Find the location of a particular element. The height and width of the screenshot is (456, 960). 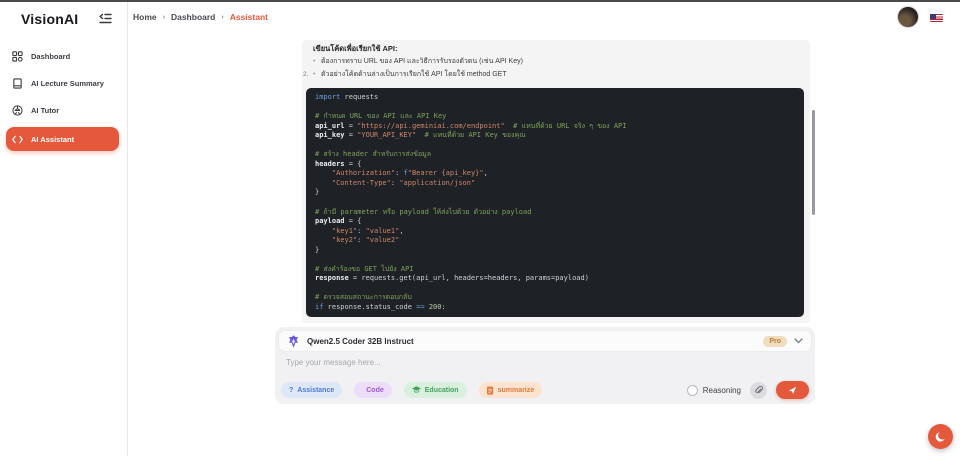

sidebar-item-label: AI Lecture Summary is located at coordinates (67, 83).